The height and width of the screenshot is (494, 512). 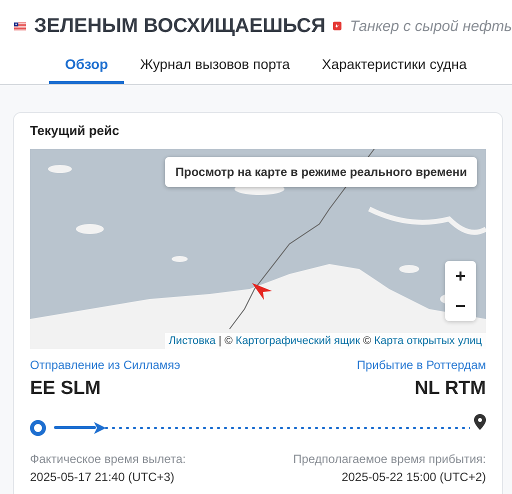 I want to click on tab: Журнал вызовов порта, so click(x=215, y=67).